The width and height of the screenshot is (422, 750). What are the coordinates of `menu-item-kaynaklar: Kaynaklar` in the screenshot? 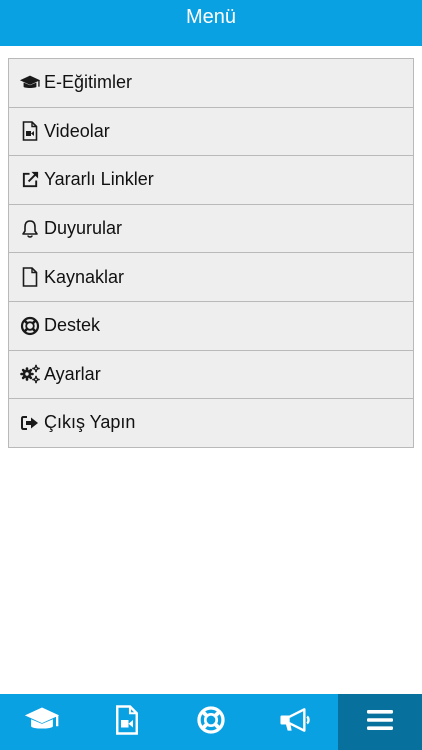 It's located at (211, 277).